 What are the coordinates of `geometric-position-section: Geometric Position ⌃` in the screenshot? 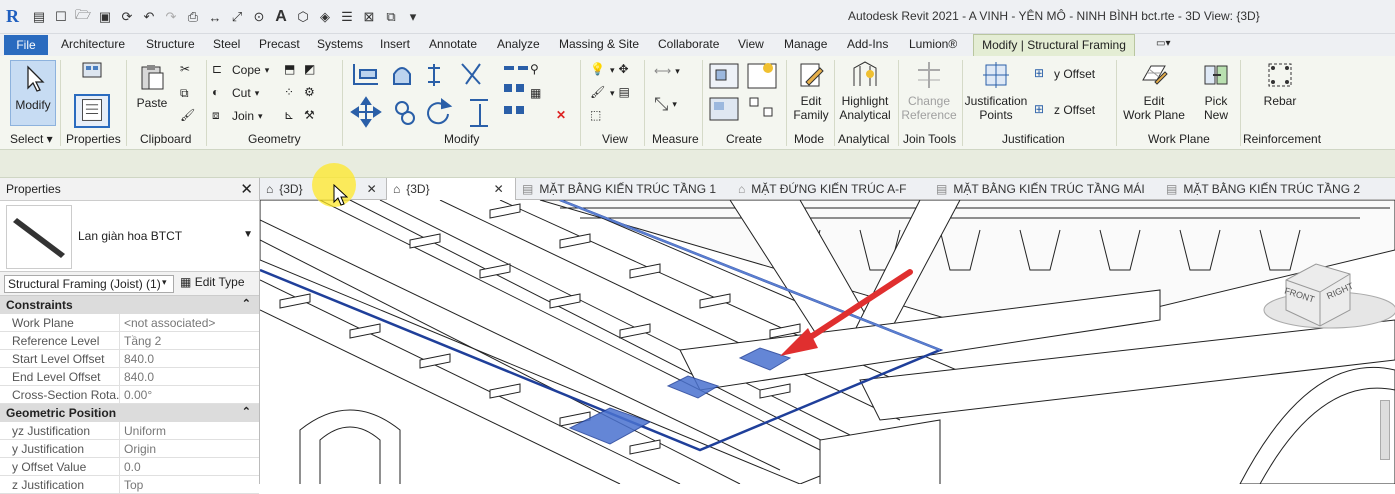 It's located at (129, 413).